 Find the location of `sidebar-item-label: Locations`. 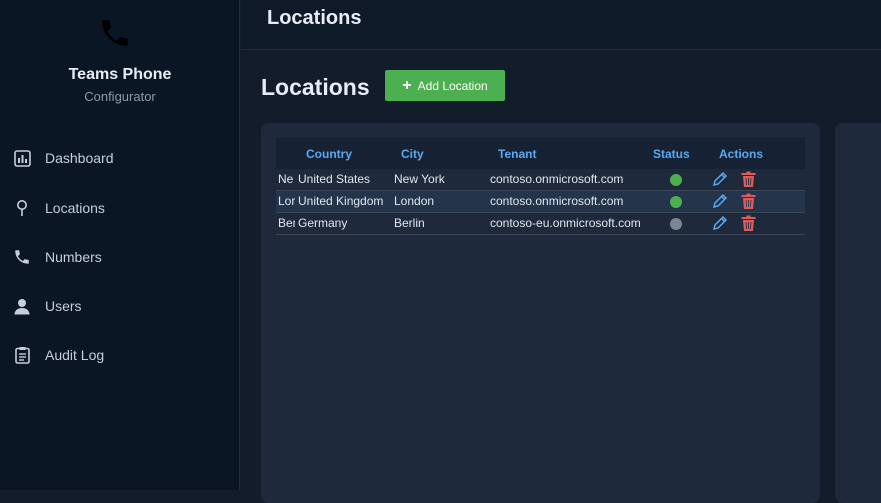

sidebar-item-label: Locations is located at coordinates (75, 208).